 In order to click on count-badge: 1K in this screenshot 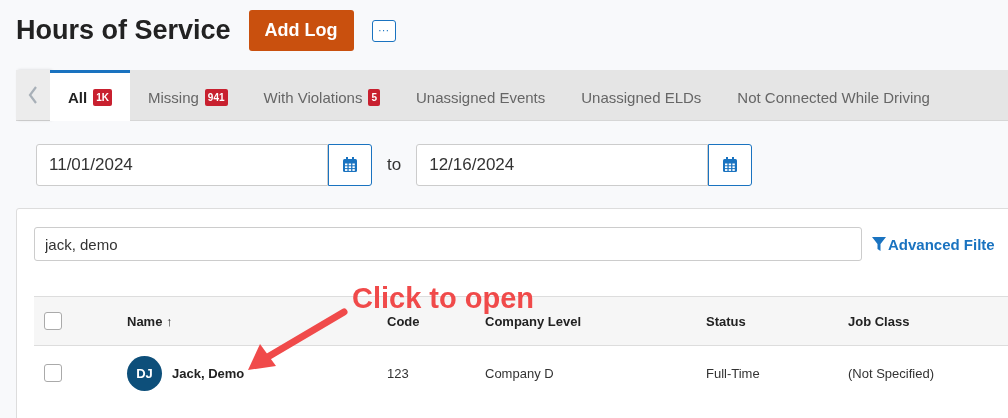, I will do `click(102, 97)`.